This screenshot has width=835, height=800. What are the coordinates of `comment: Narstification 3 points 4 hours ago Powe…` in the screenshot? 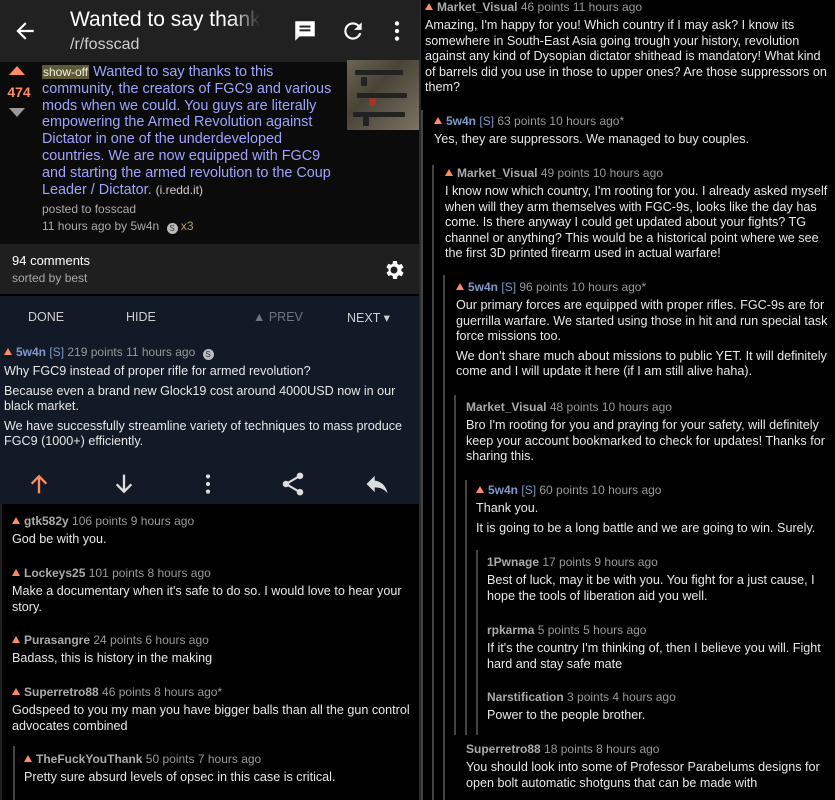 It's located at (661, 709).